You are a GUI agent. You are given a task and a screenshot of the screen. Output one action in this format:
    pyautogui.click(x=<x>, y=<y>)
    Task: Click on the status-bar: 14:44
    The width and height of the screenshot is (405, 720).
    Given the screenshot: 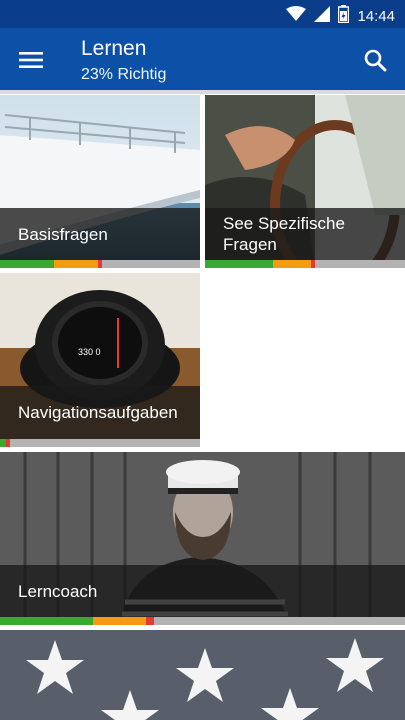 What is the action you would take?
    pyautogui.click(x=202, y=14)
    